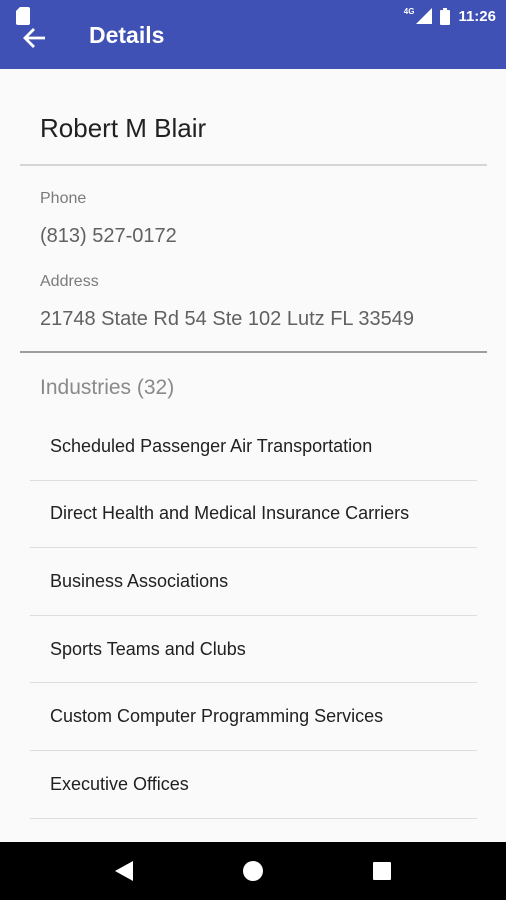 Image resolution: width=506 pixels, height=900 pixels. What do you see at coordinates (217, 716) in the screenshot?
I see `industry-label: Custom Computer Programming Services` at bounding box center [217, 716].